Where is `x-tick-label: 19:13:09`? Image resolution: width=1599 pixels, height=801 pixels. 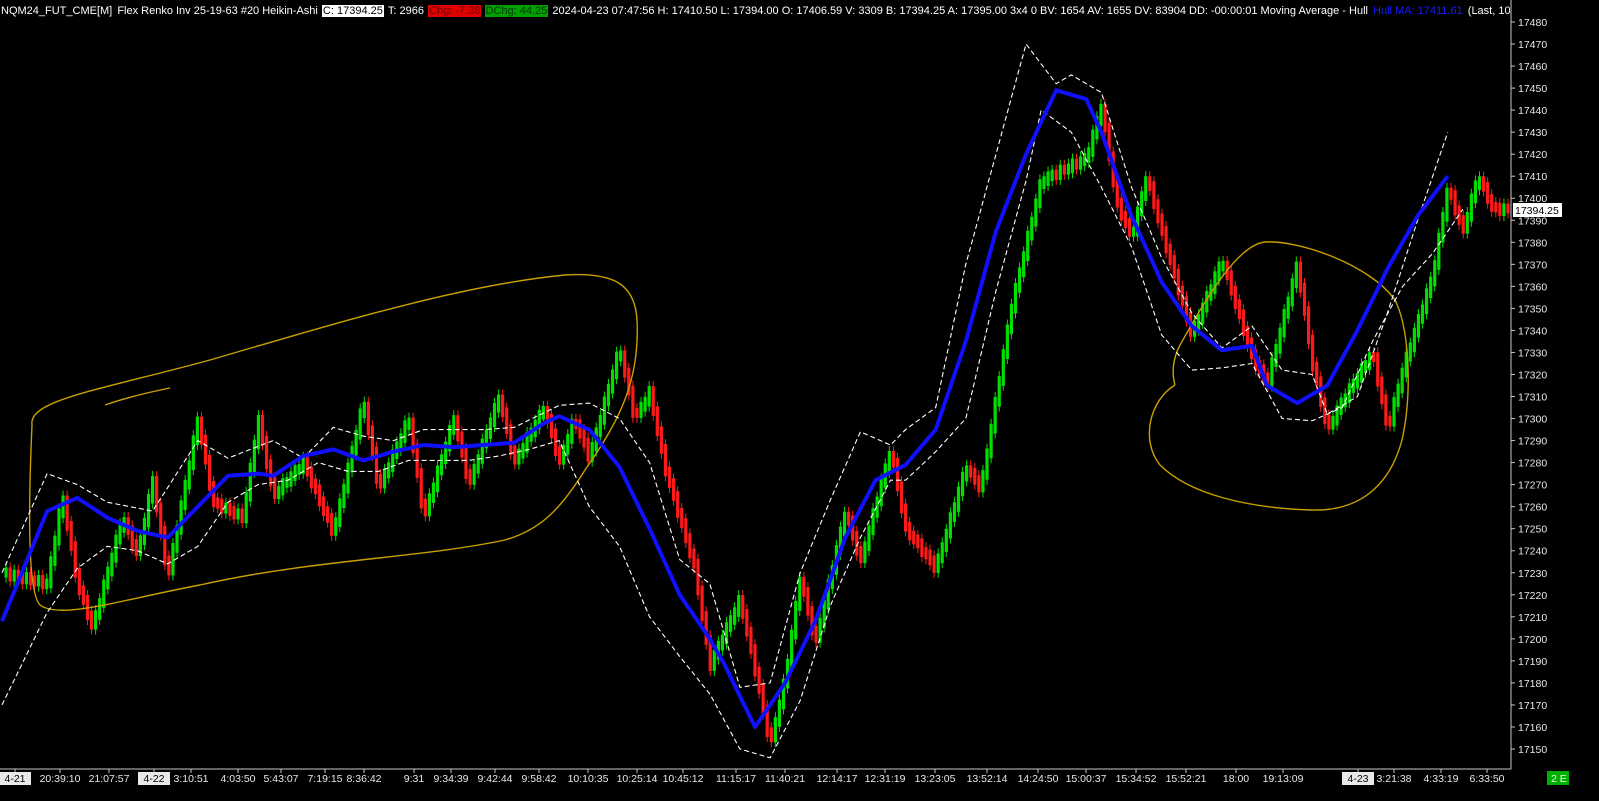 x-tick-label: 19:13:09 is located at coordinates (1283, 779).